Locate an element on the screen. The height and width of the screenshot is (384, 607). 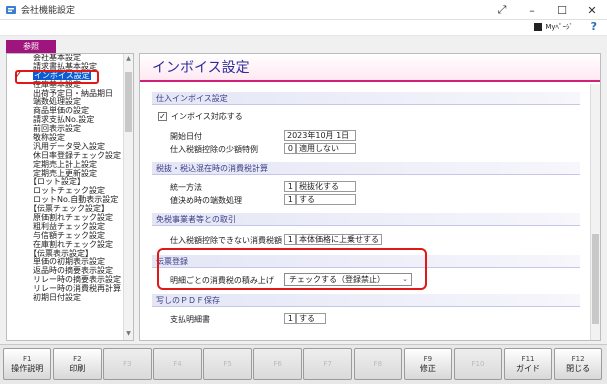
fkey-key-label: F5 is located at coordinates (227, 364).